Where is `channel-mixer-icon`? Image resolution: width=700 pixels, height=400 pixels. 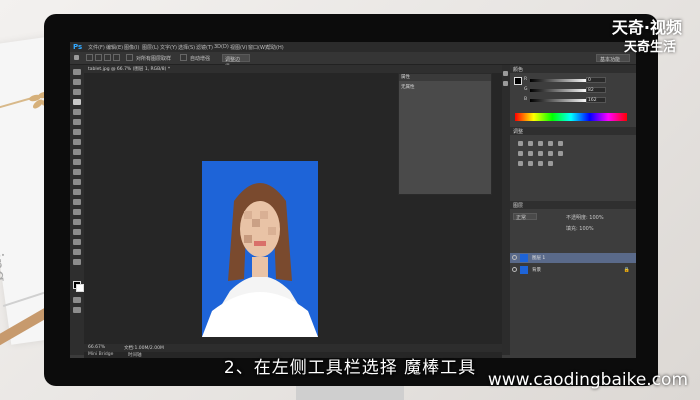
channel-mixer-icon is located at coordinates (560, 153).